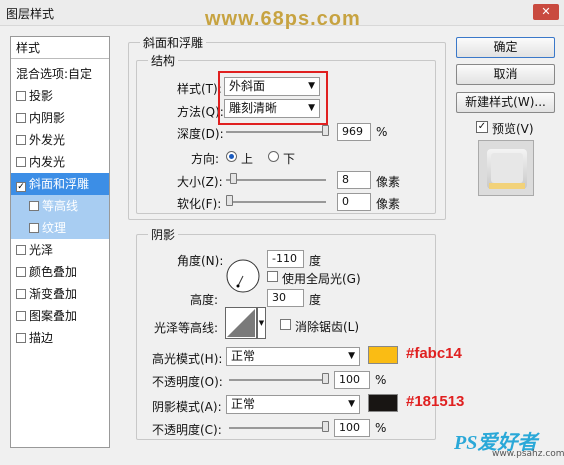  What do you see at coordinates (505, 74) in the screenshot?
I see `cancel-button: 取消` at bounding box center [505, 74].